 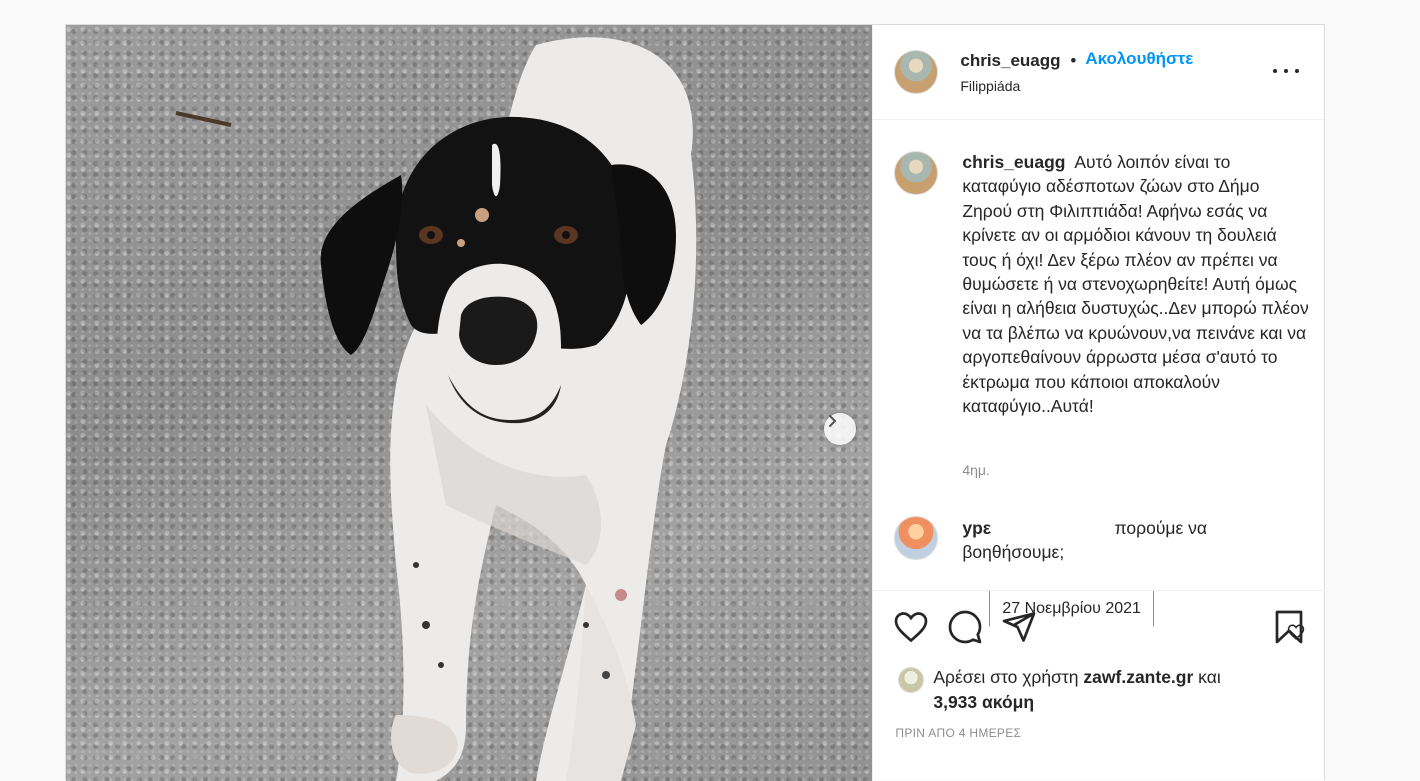 What do you see at coordinates (1289, 629) in the screenshot?
I see `bookmark-icon` at bounding box center [1289, 629].